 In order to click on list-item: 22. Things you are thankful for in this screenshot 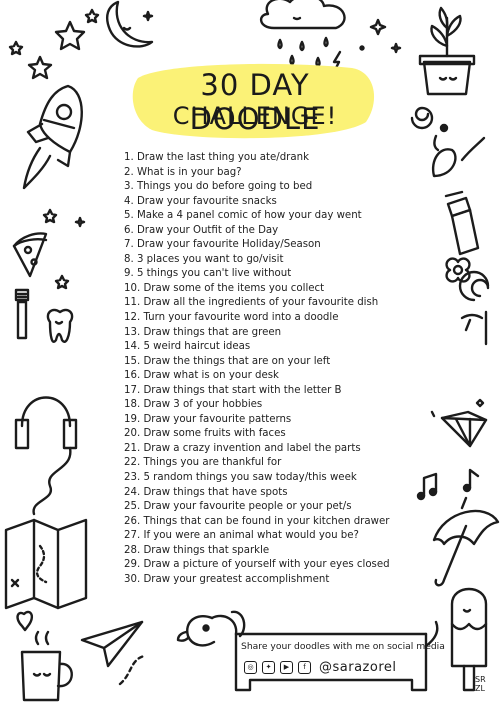, I will do `click(203, 463)`.